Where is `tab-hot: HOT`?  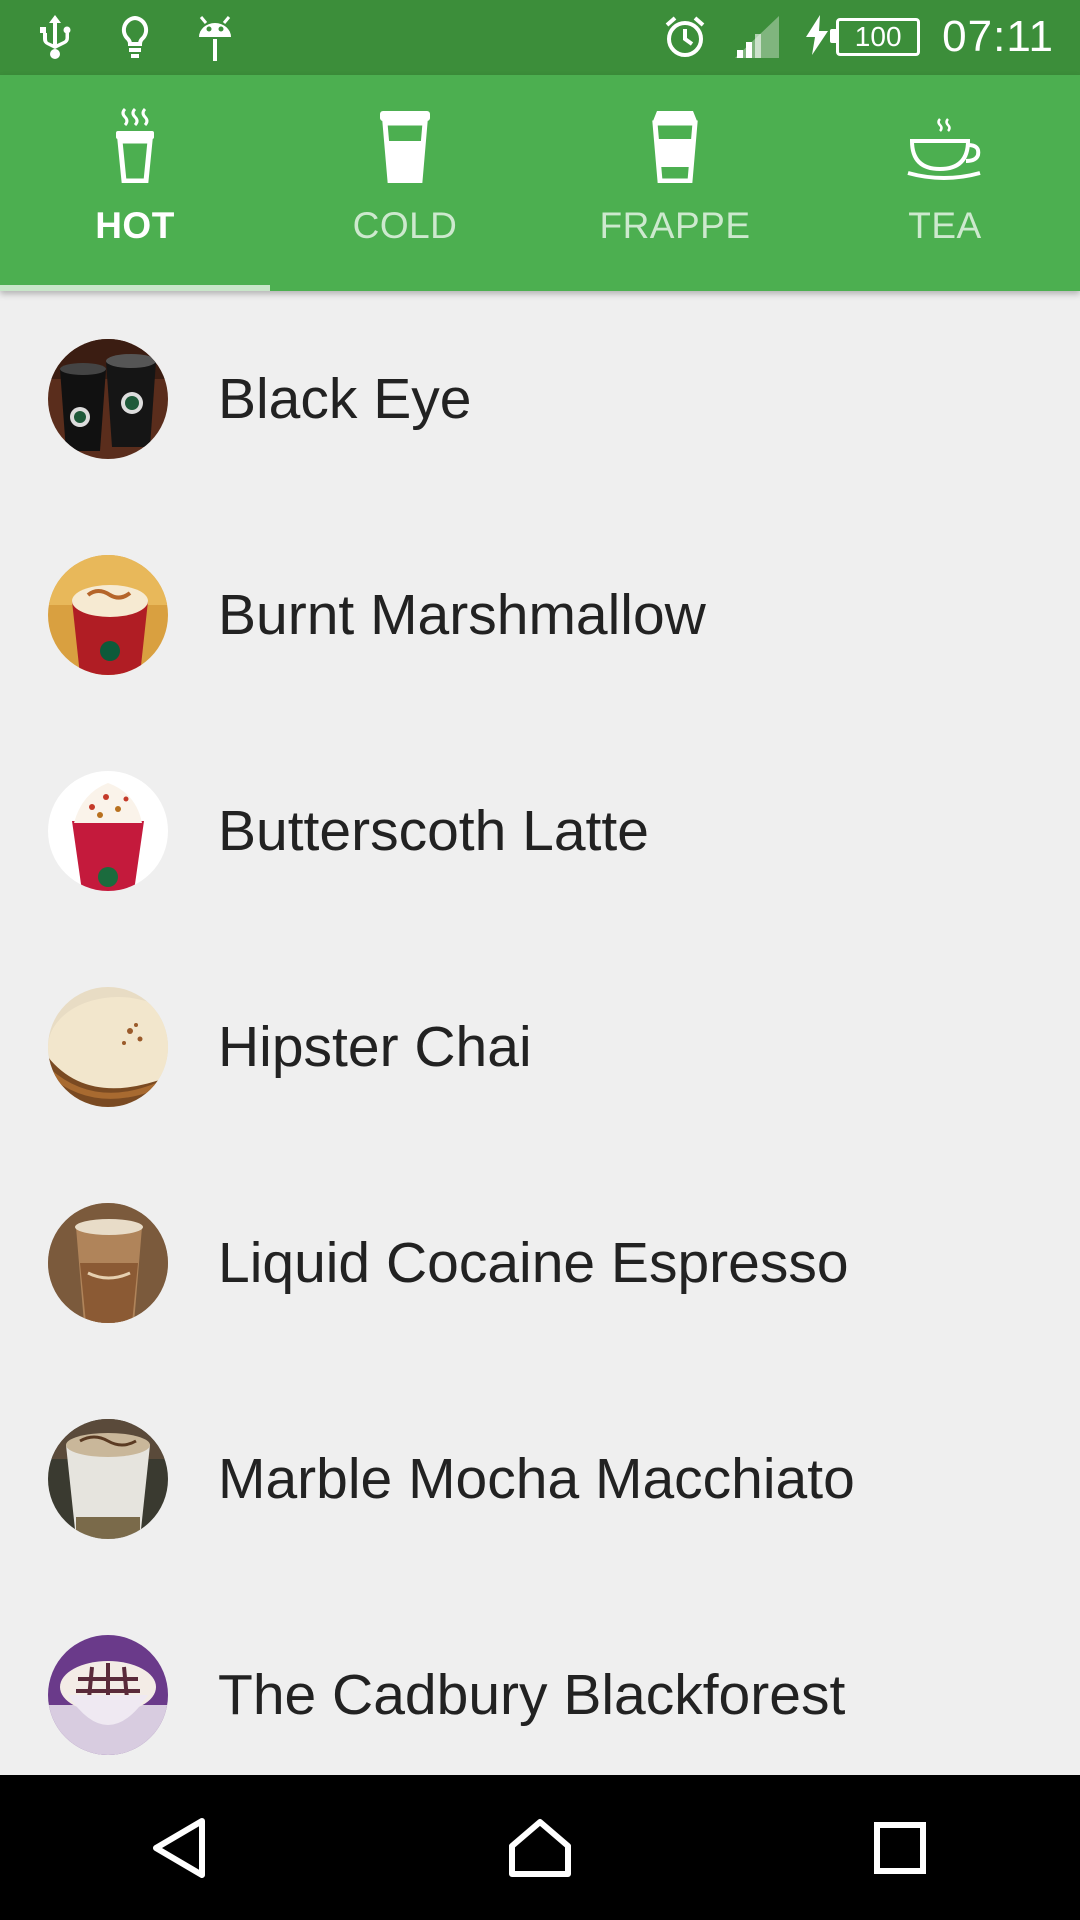
tab-hot: HOT is located at coordinates (135, 183).